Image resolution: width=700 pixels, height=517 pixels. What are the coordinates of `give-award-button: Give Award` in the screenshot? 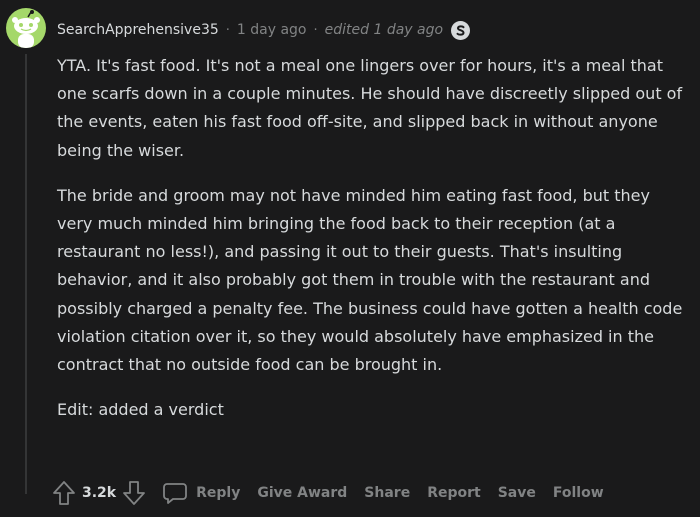 It's located at (302, 493).